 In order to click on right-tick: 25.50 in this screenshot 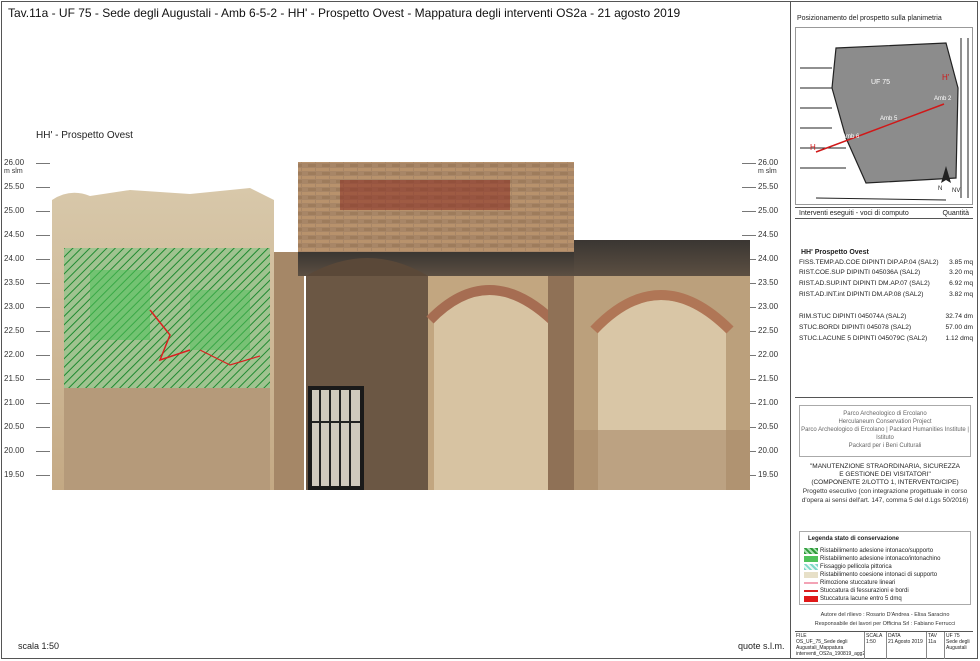, I will do `click(760, 186)`.